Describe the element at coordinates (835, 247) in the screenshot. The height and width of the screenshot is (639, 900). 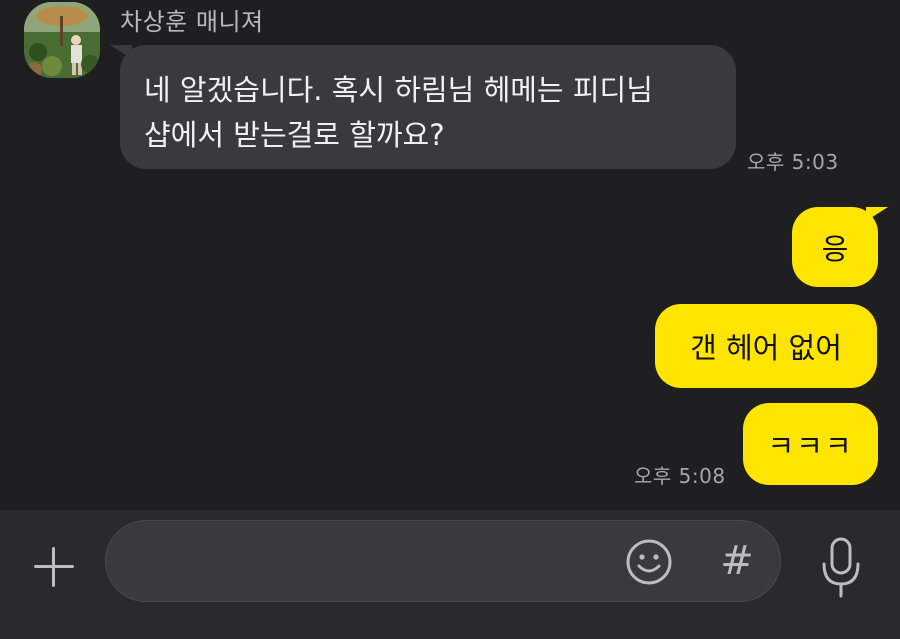
I see `outgoing-message-bubble: 응` at that location.